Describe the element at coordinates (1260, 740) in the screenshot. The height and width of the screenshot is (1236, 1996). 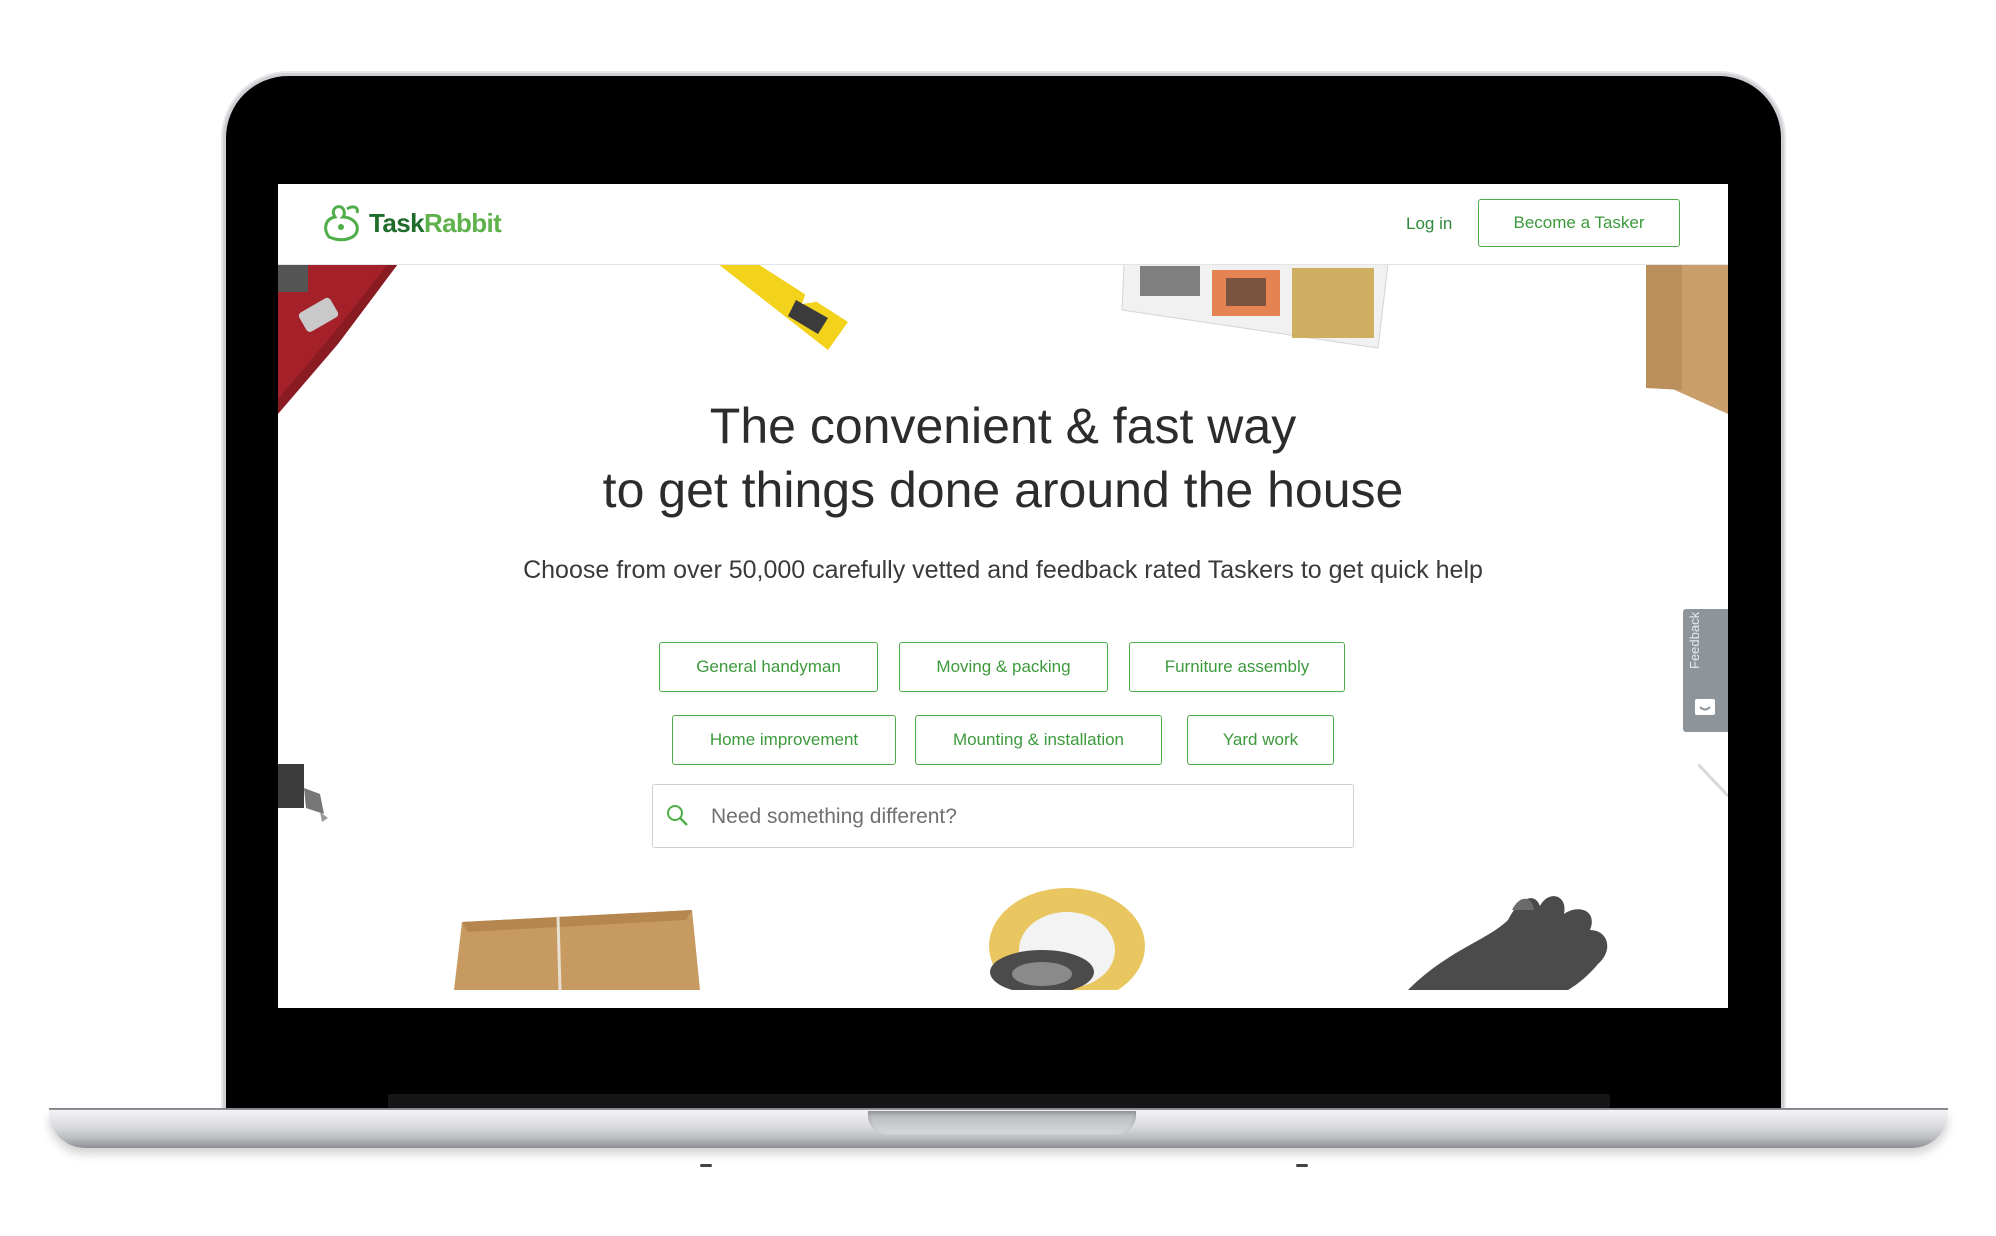
I see `category-yard-work: Yard work` at that location.